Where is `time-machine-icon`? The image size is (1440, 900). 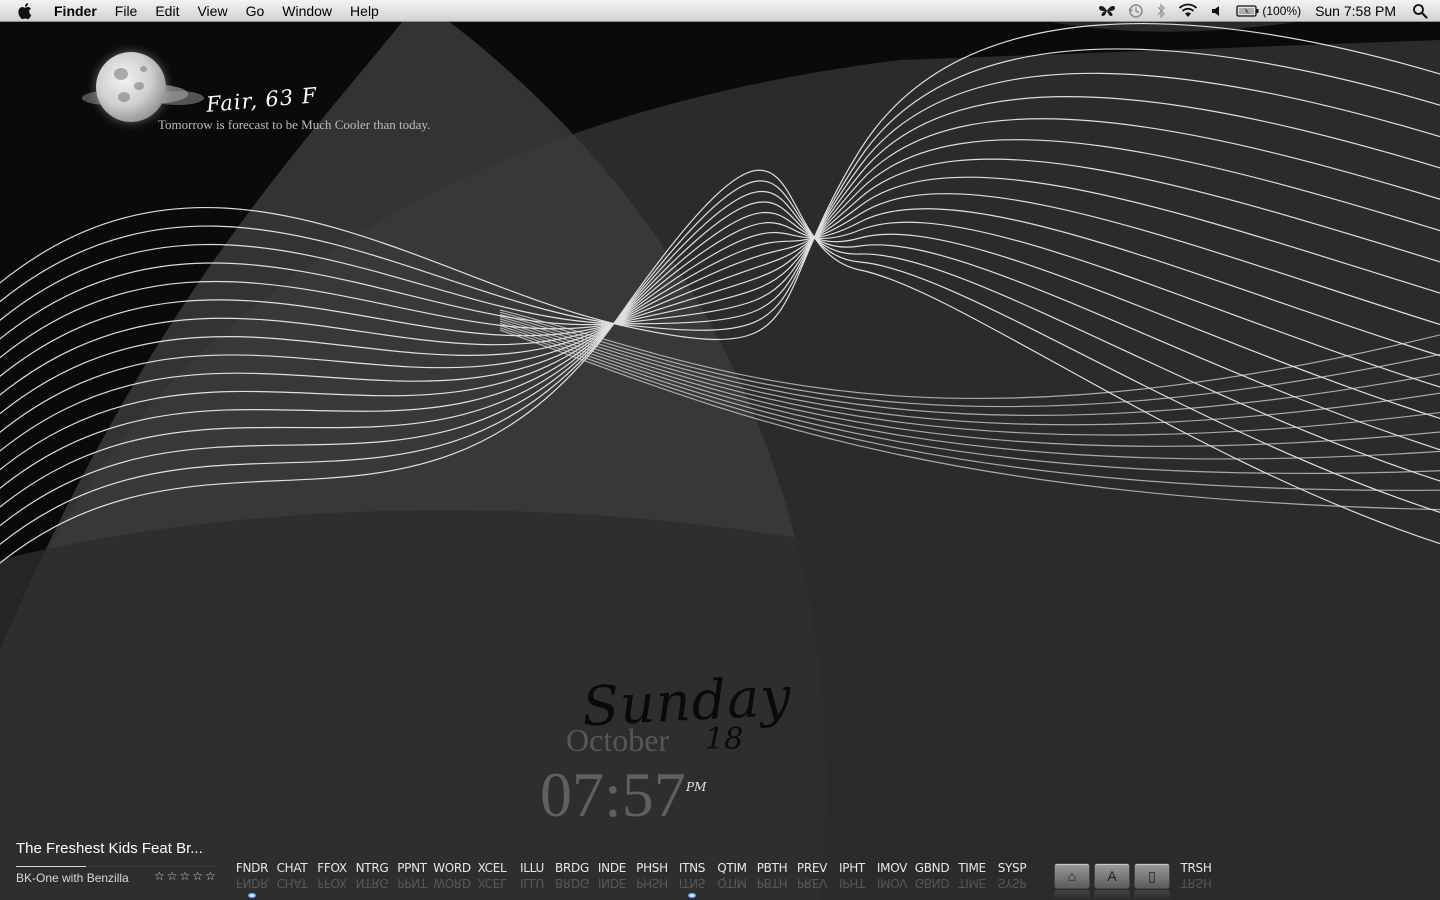 time-machine-icon is located at coordinates (1136, 10).